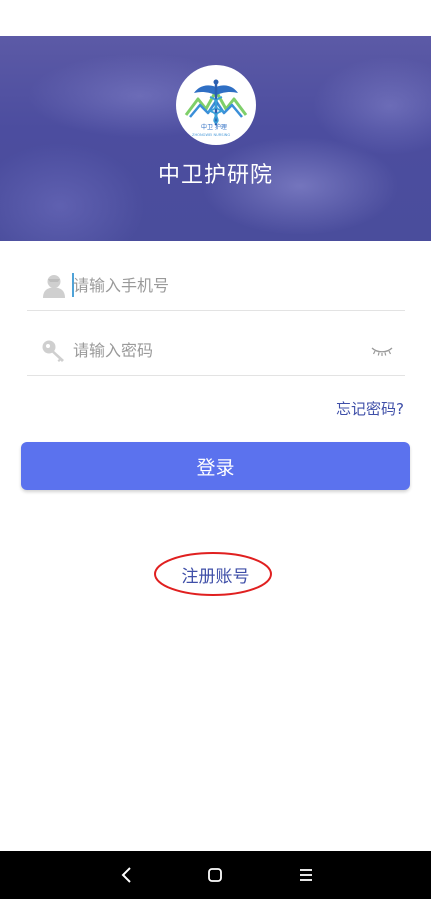  Describe the element at coordinates (214, 127) in the screenshot. I see `logo-text-cn: 中卫 护理` at that location.